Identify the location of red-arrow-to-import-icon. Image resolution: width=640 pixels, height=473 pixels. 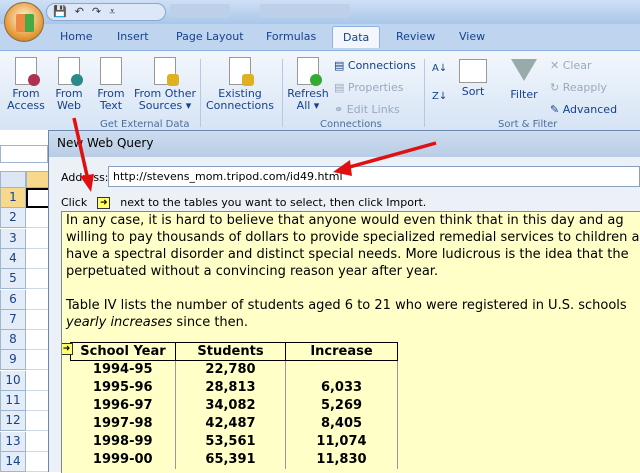
(83, 154).